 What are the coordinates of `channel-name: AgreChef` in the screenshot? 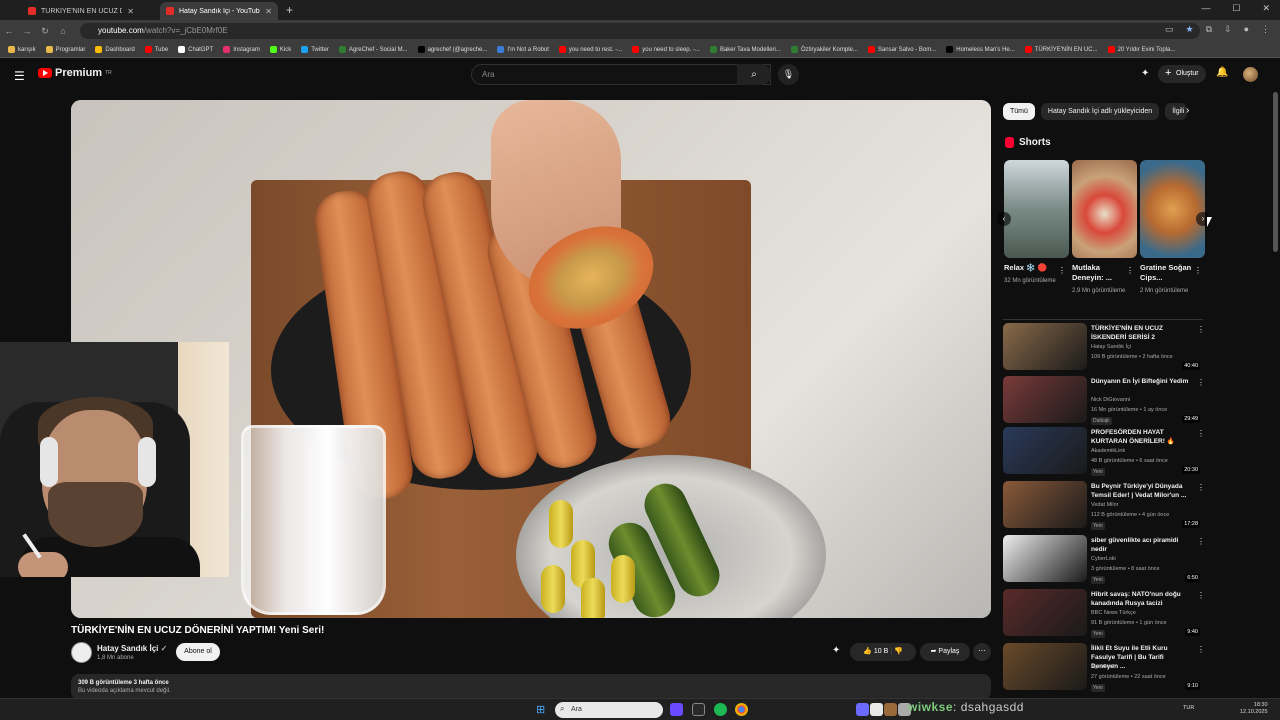 It's located at (1102, 667).